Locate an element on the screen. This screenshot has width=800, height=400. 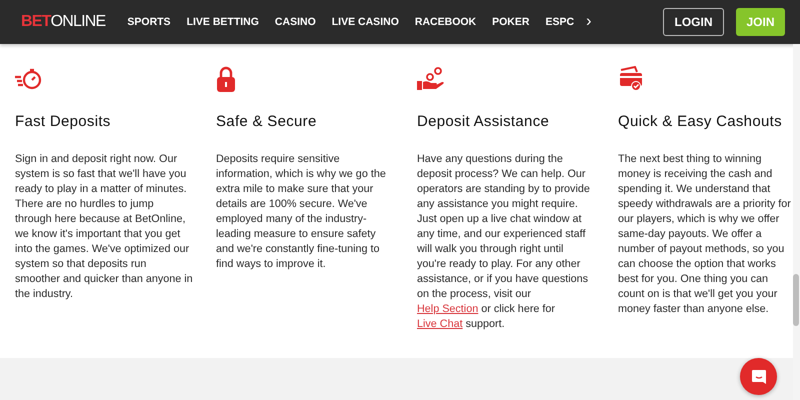
stopwatch-icon is located at coordinates (29, 79).